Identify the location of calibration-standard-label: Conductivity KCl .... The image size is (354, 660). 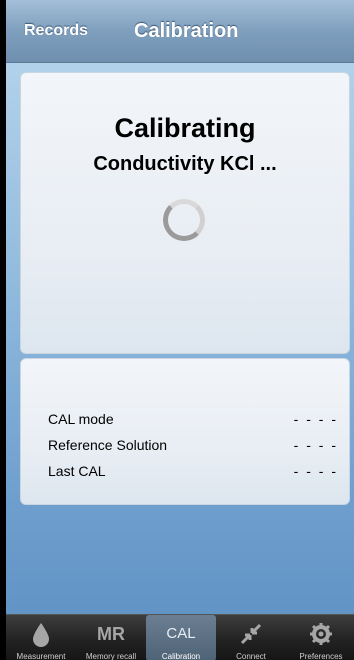
(185, 164).